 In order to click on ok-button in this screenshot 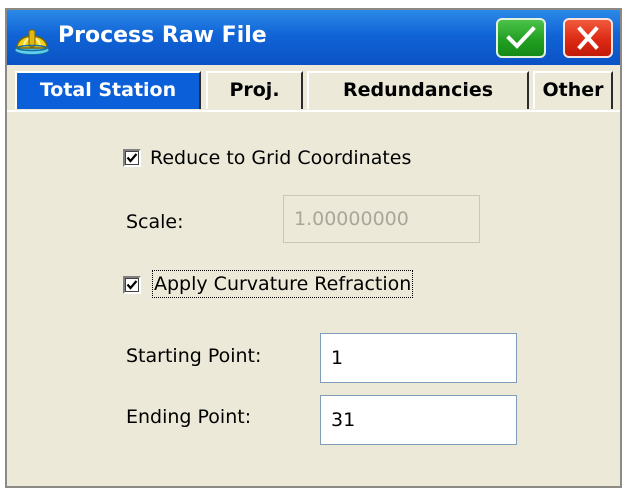, I will do `click(521, 38)`.